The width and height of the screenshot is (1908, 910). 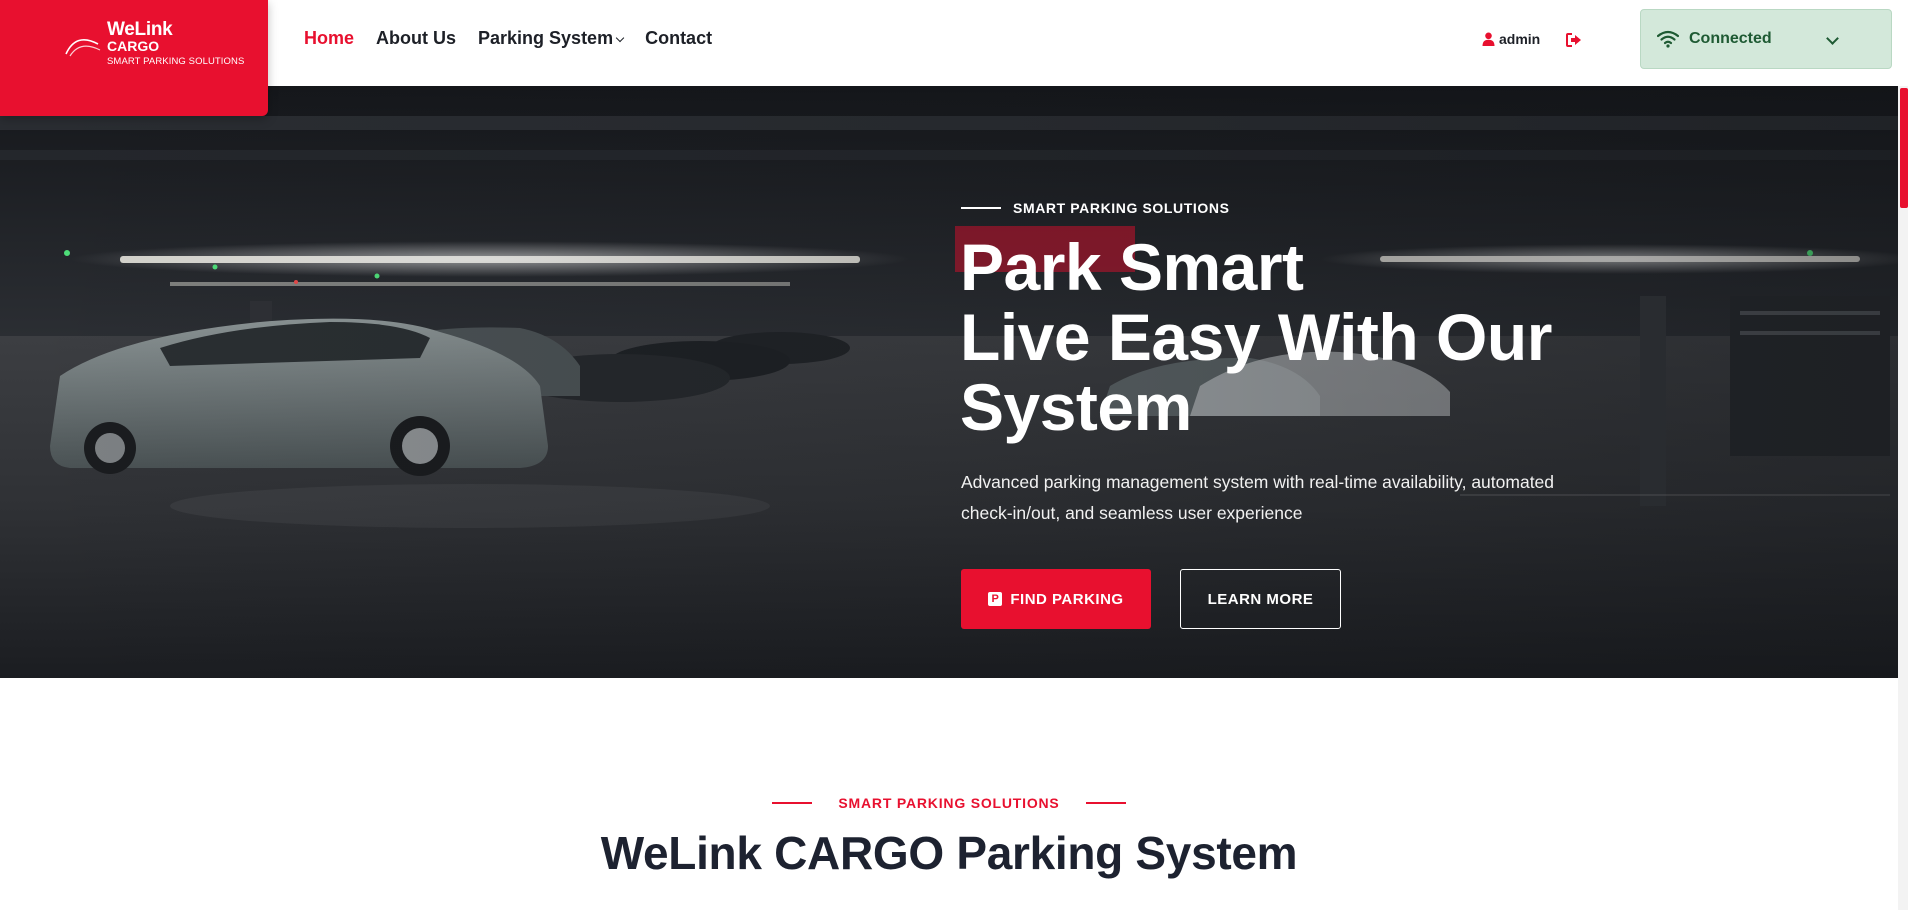 I want to click on connection-status-dropdown: Connected, so click(x=1766, y=39).